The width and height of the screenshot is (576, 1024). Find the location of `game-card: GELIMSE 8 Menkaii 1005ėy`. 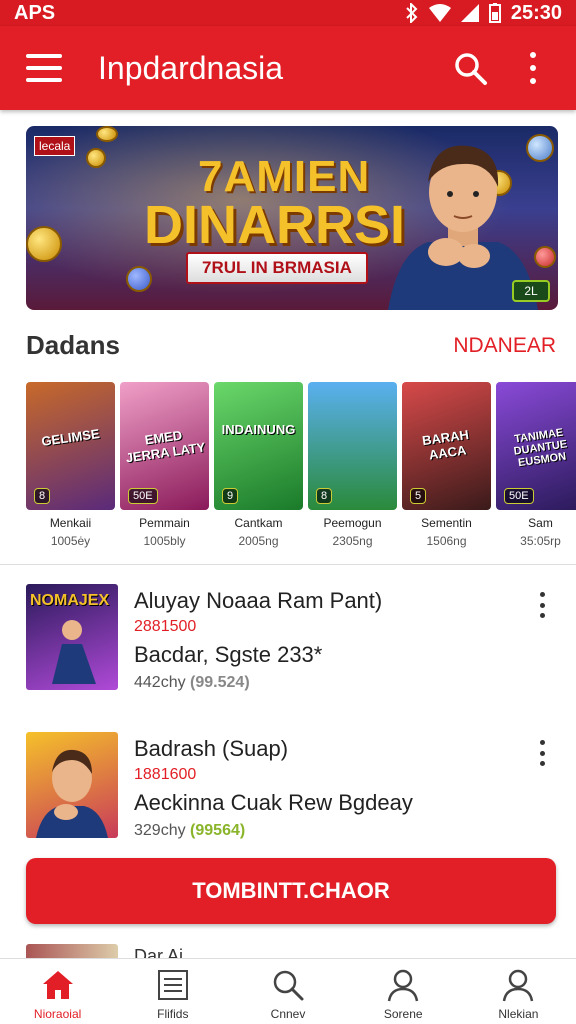

game-card: GELIMSE 8 Menkaii 1005ėy is located at coordinates (70, 465).